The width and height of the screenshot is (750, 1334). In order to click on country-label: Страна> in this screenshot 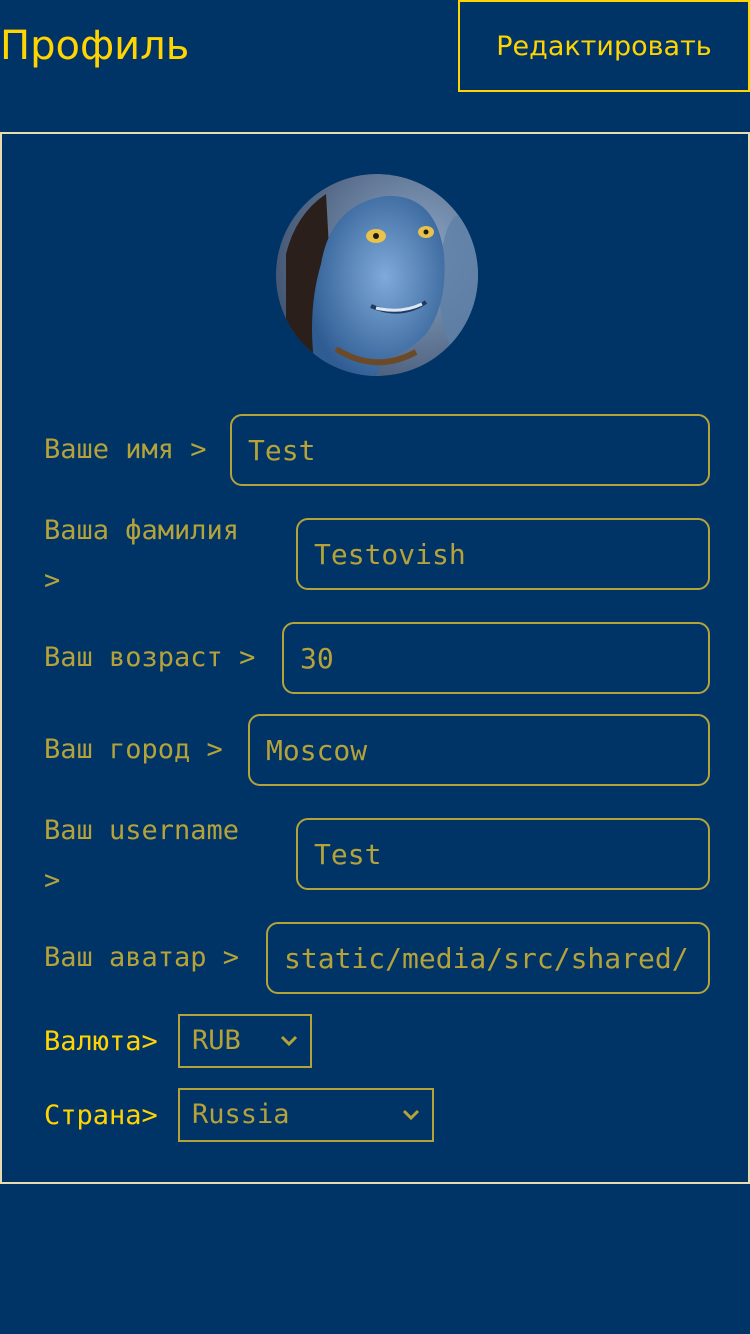, I will do `click(101, 1115)`.